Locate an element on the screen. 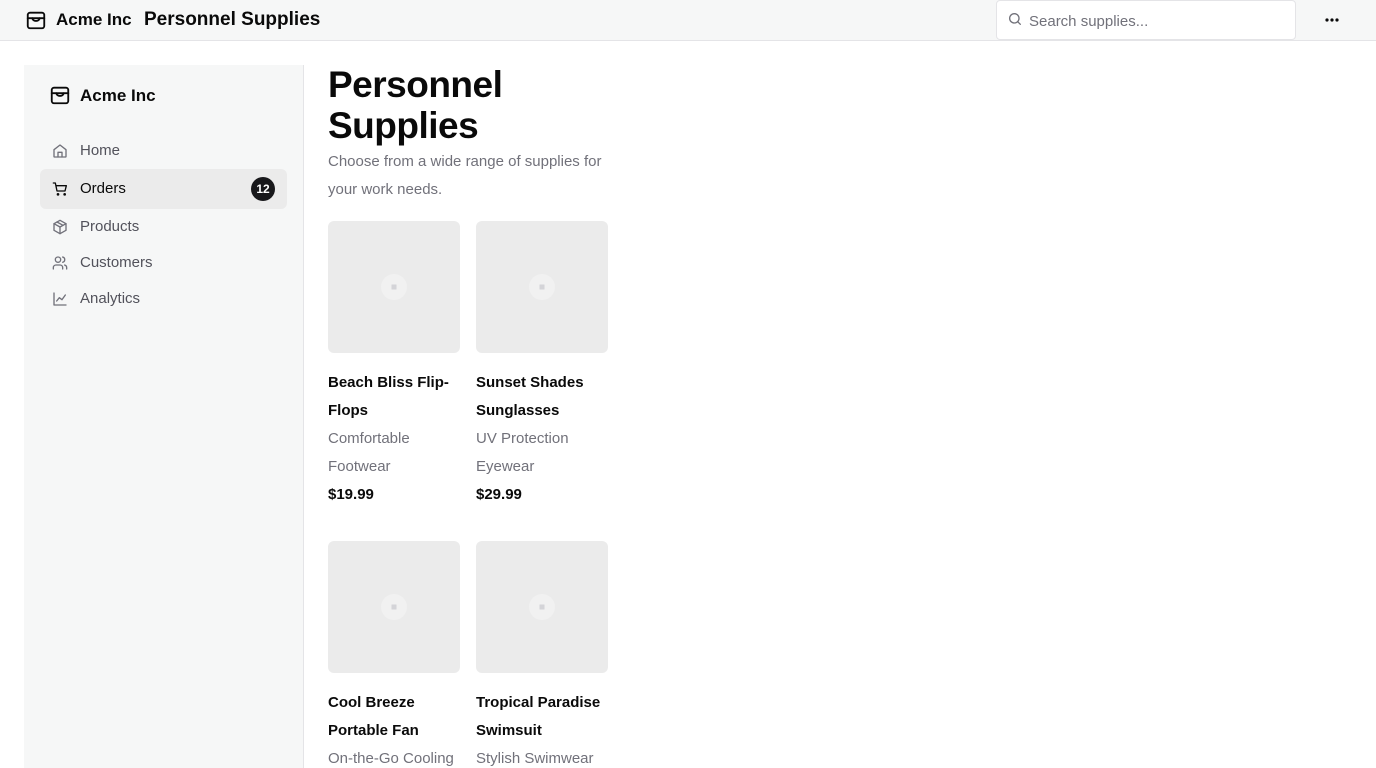 This screenshot has height=768, width=1376. sidebar-item-label: Home is located at coordinates (100, 150).